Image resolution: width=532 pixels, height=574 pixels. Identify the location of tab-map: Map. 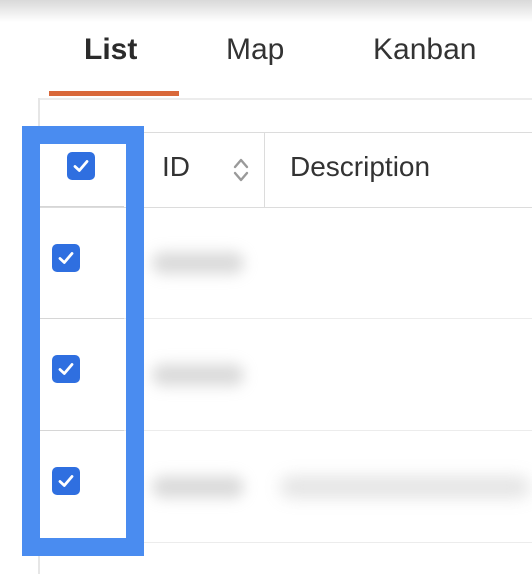
(255, 50).